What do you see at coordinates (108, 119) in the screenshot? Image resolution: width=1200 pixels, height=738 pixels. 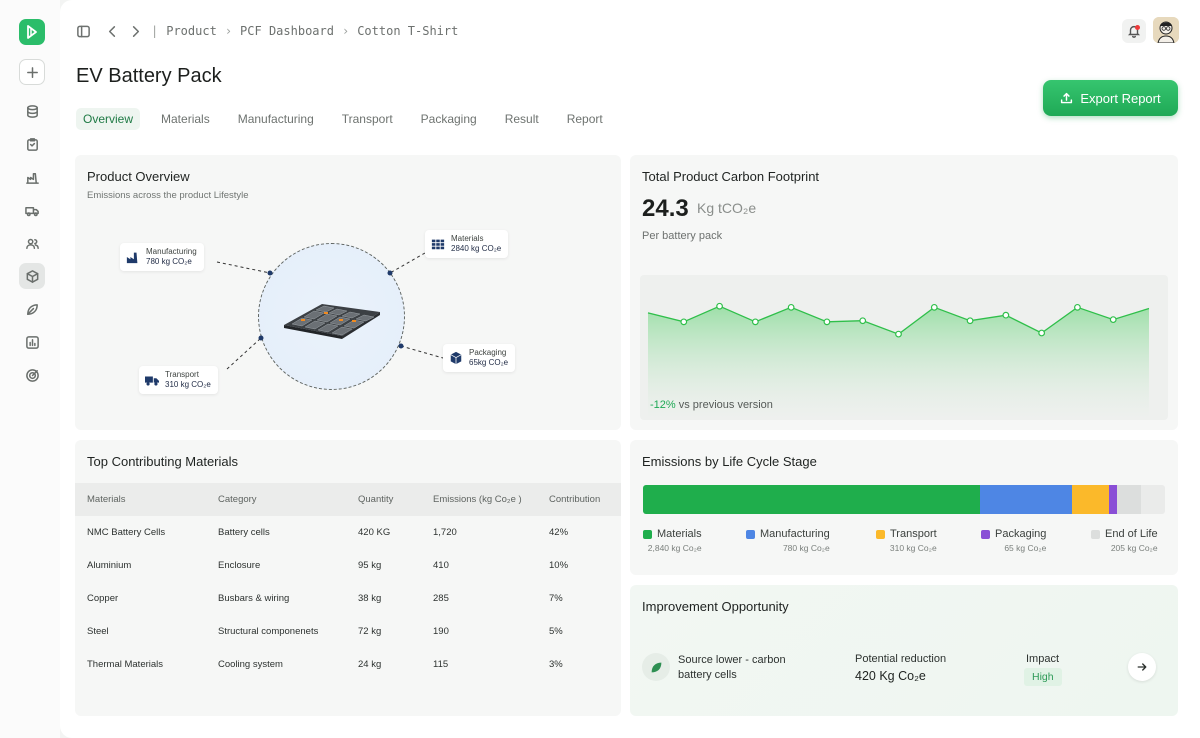 I see `tab-overview: Overview` at bounding box center [108, 119].